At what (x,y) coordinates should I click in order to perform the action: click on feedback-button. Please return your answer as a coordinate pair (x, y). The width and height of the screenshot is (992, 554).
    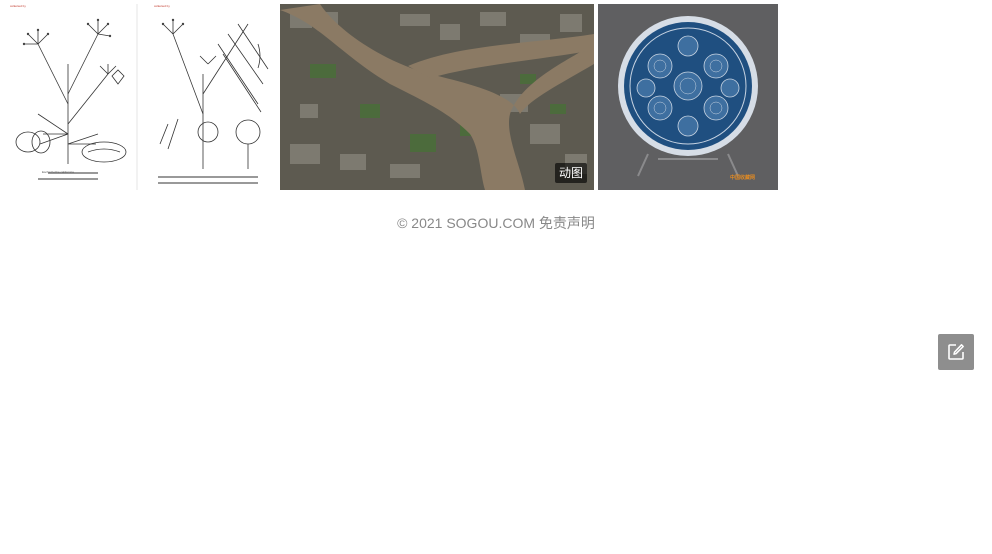
    Looking at the image, I should click on (956, 352).